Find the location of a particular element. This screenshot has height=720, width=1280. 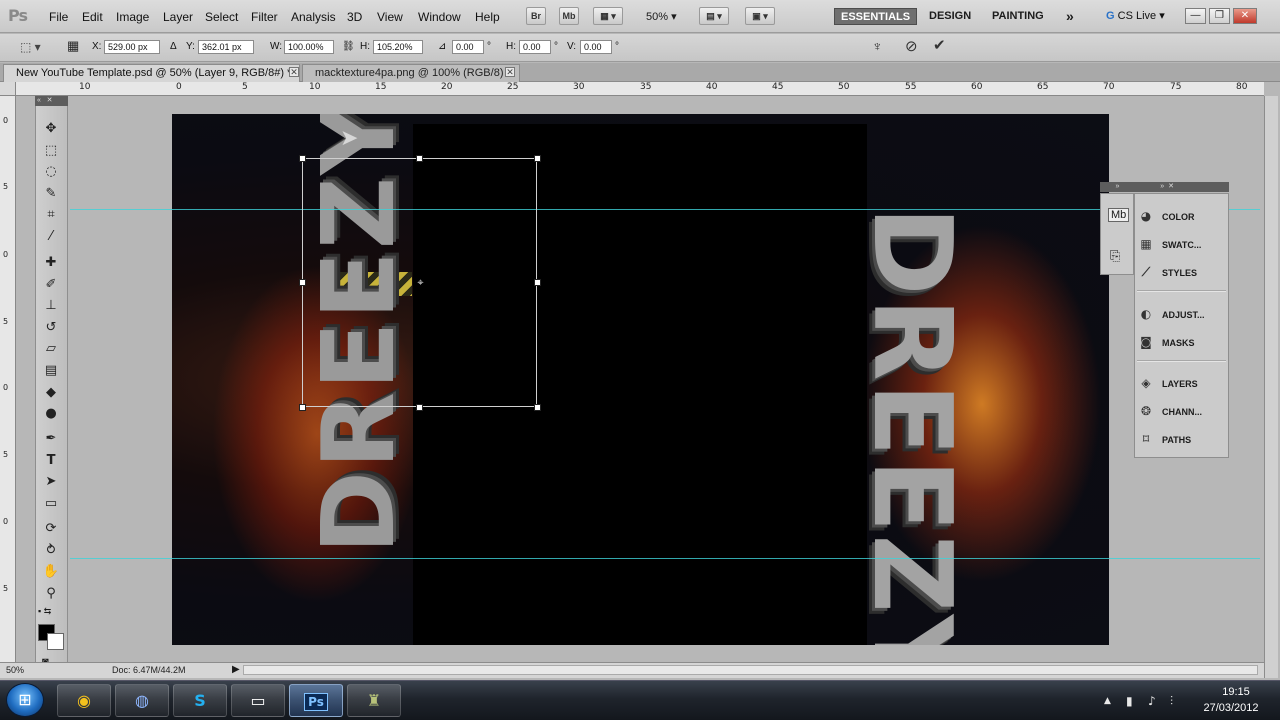

taskbar-skype: S is located at coordinates (200, 700).